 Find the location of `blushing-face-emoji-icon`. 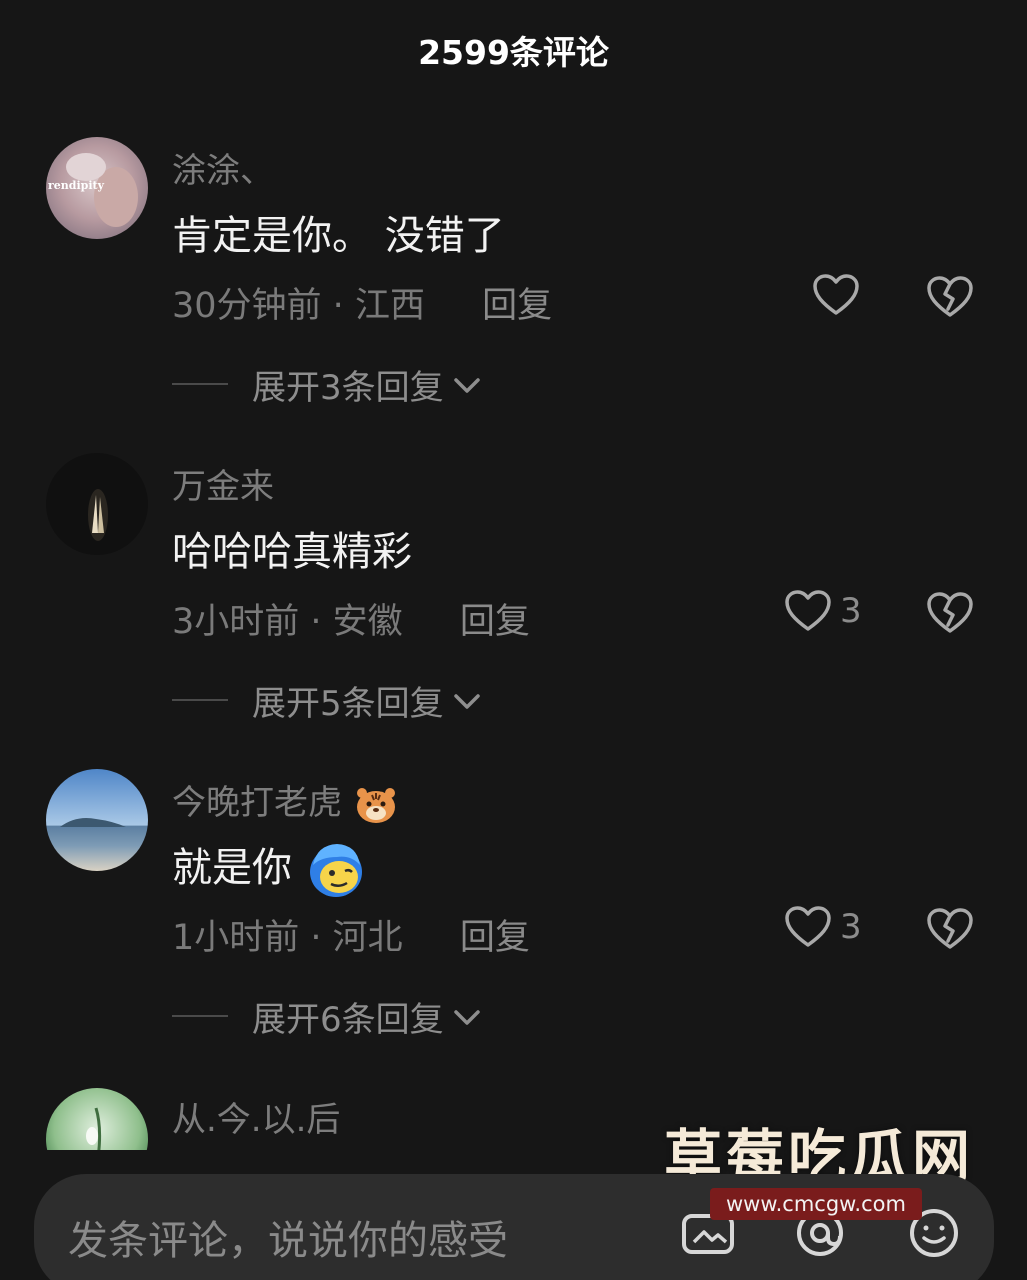

blushing-face-emoji-icon is located at coordinates (335, 870).